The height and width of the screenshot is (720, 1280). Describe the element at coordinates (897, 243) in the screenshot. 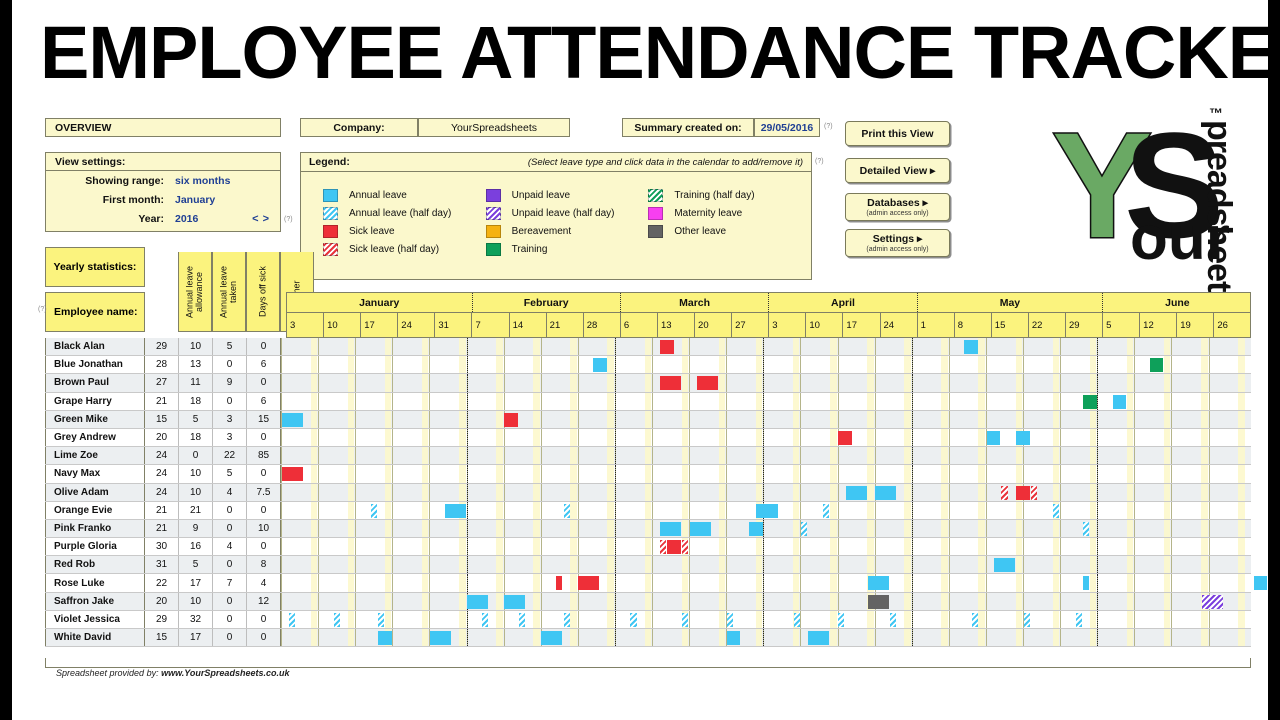

I see `settings-button: Settings ▸ (admin access only)` at that location.